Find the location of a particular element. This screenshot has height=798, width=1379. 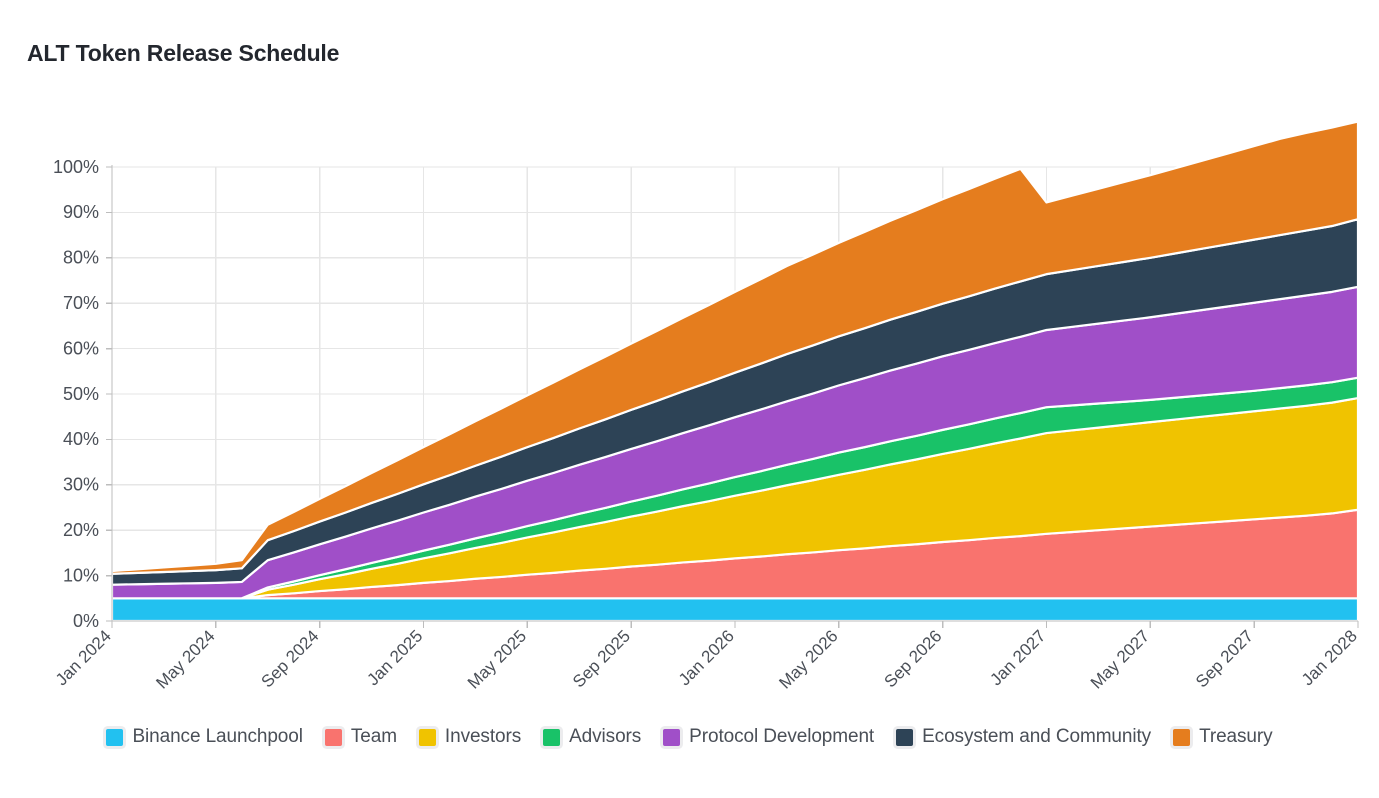

y-tick-label: 90% is located at coordinates (81, 212).